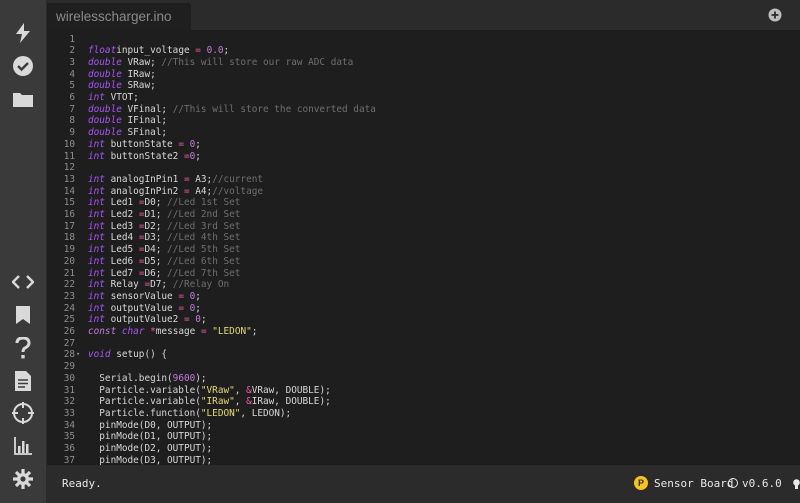 This screenshot has height=503, width=800. I want to click on code-token: //voltage, so click(238, 191).